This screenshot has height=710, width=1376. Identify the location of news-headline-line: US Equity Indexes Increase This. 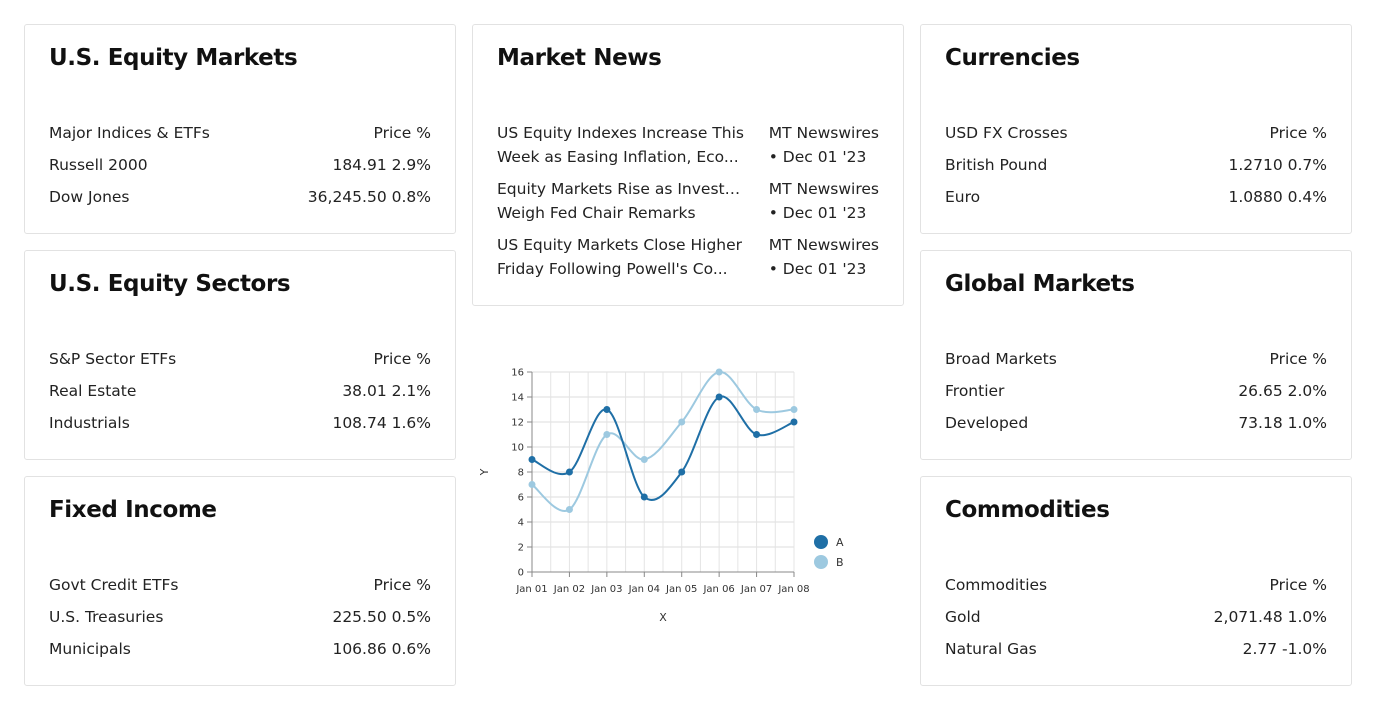
(620, 133).